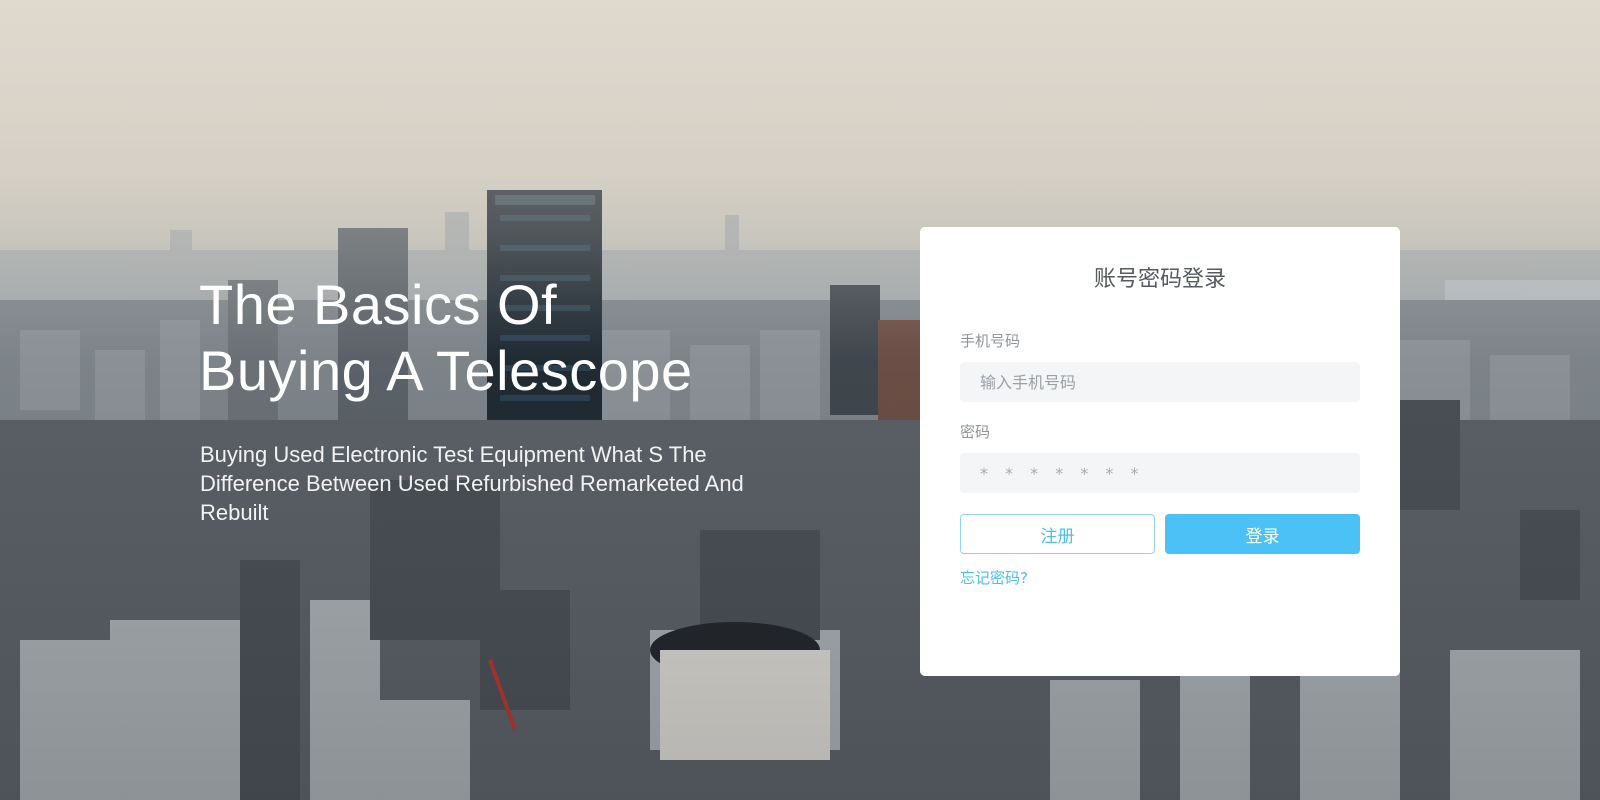  I want to click on phone-input, so click(1160, 382).